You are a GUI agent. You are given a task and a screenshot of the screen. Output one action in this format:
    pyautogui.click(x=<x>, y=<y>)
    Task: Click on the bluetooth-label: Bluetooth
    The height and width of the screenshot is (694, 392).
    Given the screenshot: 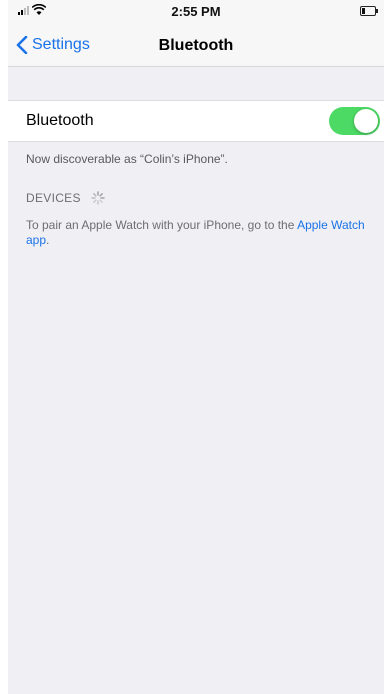 What is the action you would take?
    pyautogui.click(x=60, y=120)
    